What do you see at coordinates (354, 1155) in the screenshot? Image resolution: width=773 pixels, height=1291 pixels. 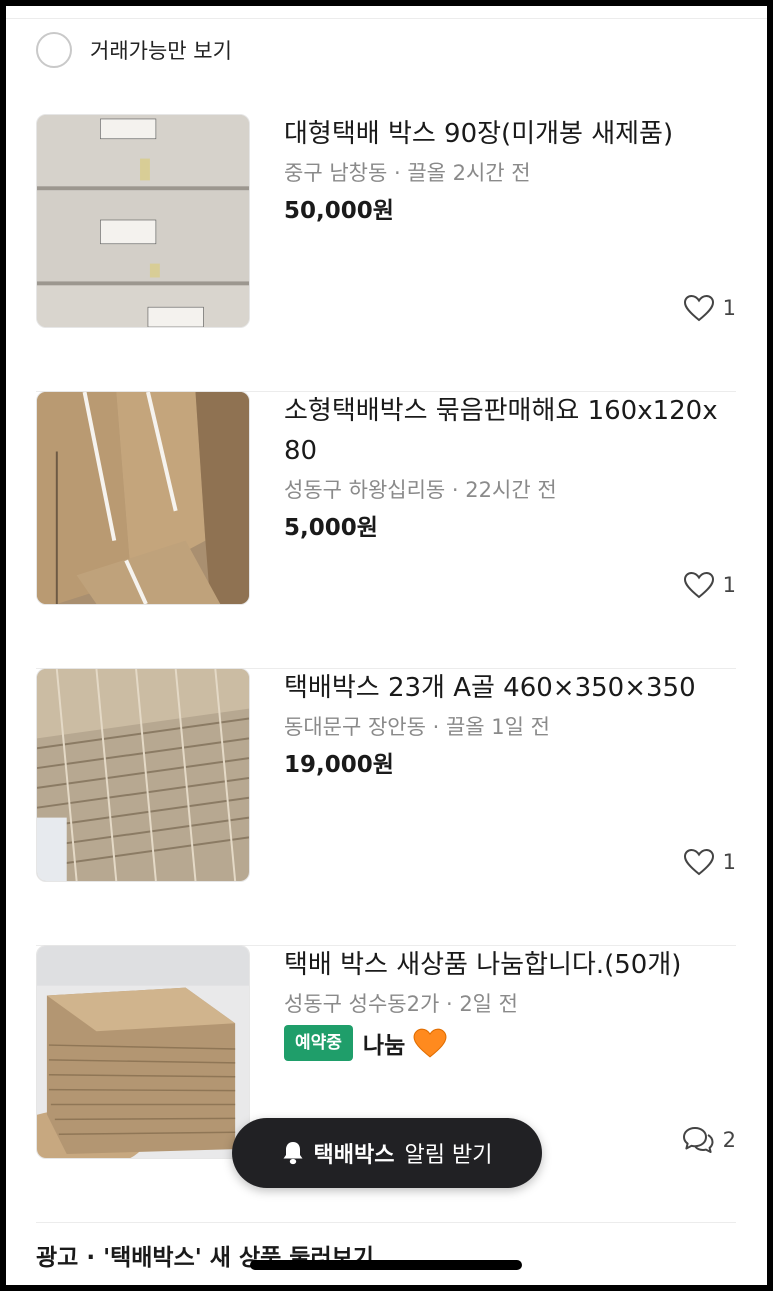 I see `alert-keyword: 택배박스` at bounding box center [354, 1155].